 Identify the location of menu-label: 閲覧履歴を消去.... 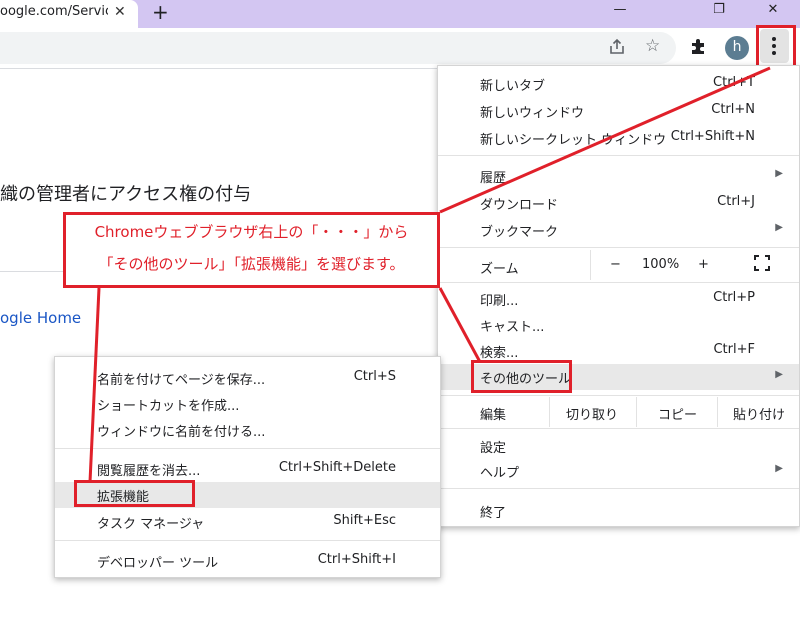
(149, 471).